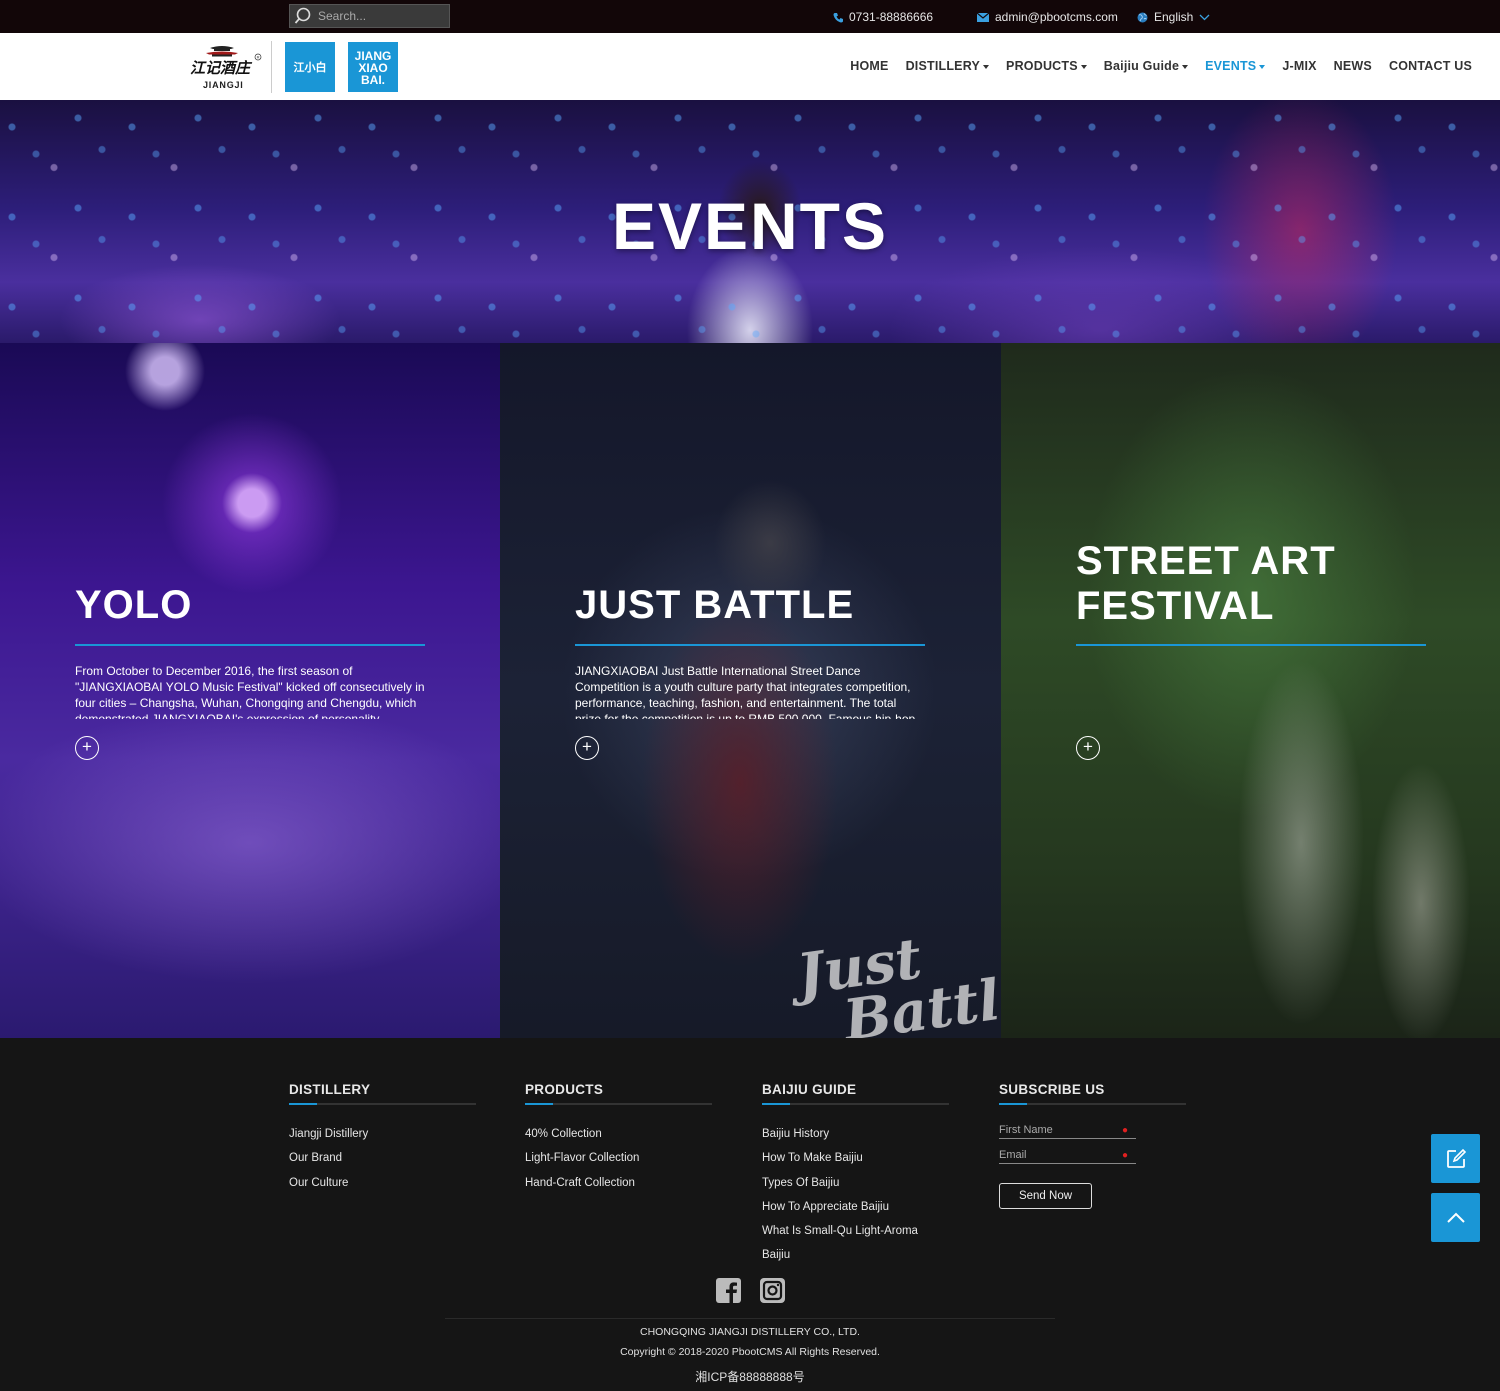  Describe the element at coordinates (1206, 561) in the screenshot. I see `event-title-line: STREET ART` at that location.